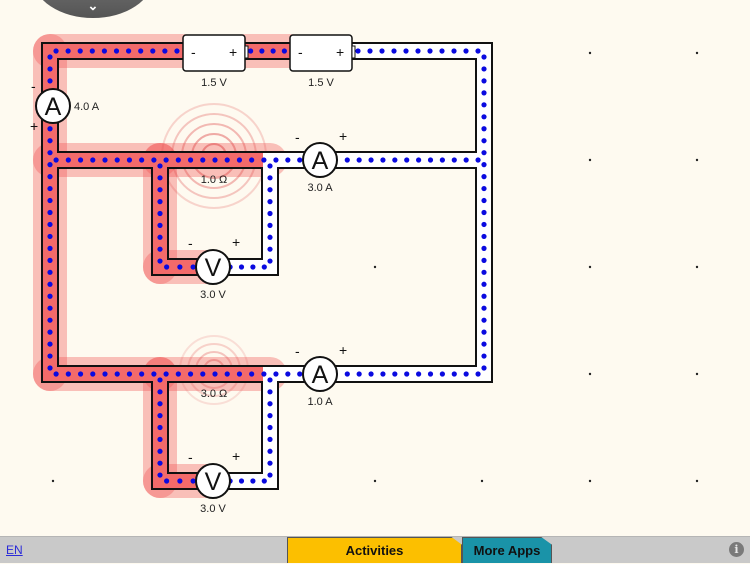 This screenshot has width=750, height=564. What do you see at coordinates (297, 137) in the screenshot?
I see `ammeter-branch-1-neg: -` at bounding box center [297, 137].